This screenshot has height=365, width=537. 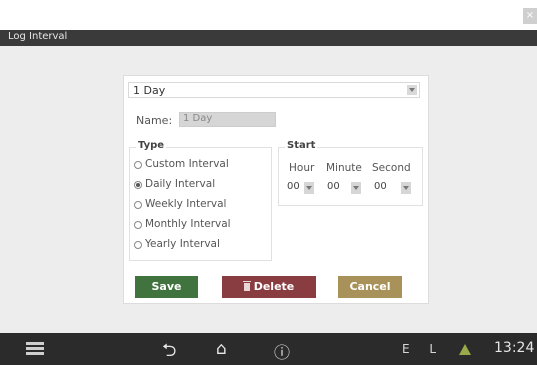 I want to click on back-icon: ⮌, so click(x=169, y=351).